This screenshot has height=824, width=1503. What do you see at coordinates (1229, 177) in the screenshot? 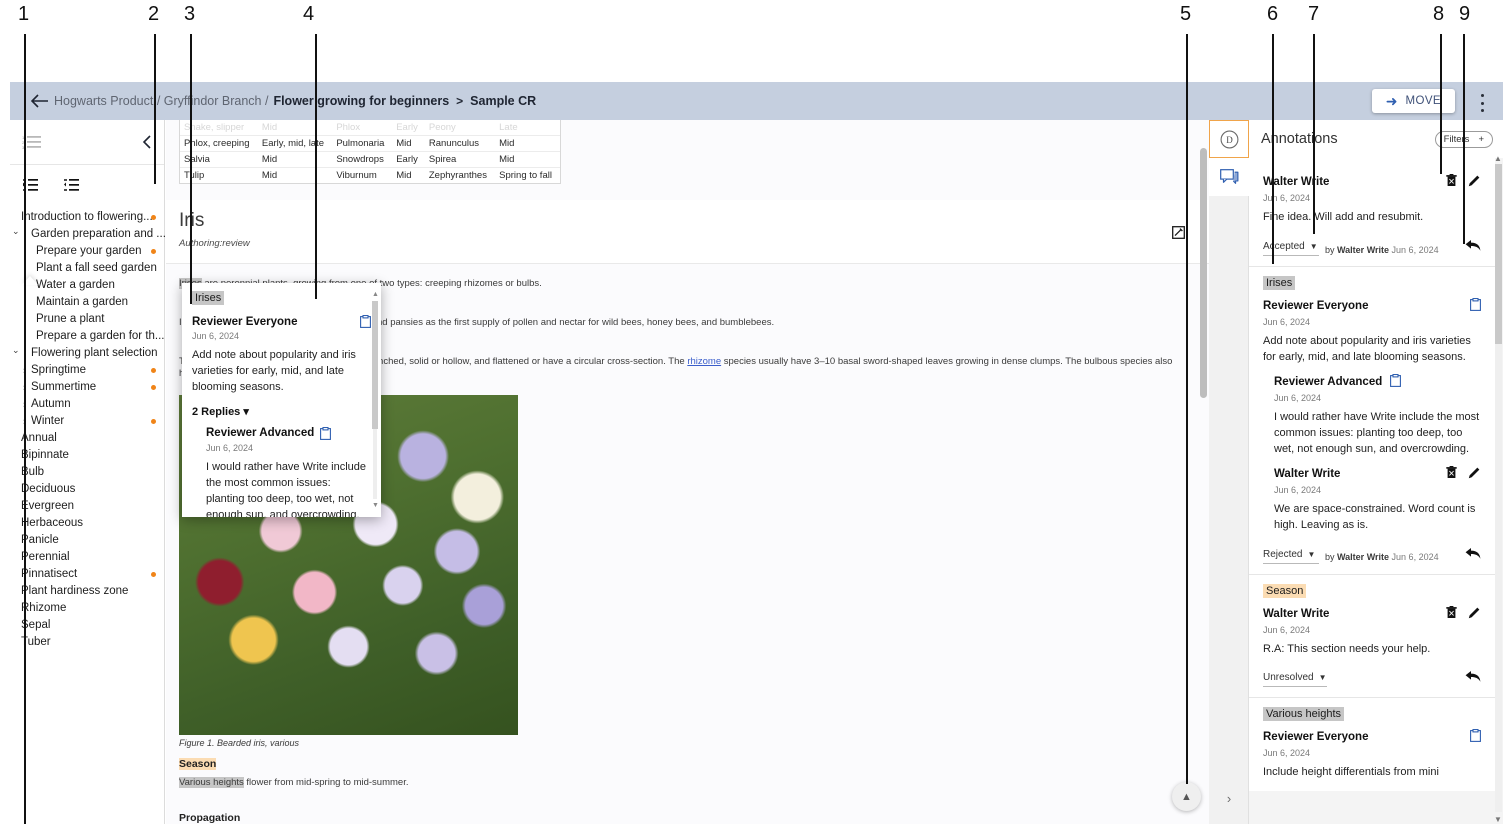
I see `rail-tab-comments` at bounding box center [1229, 177].